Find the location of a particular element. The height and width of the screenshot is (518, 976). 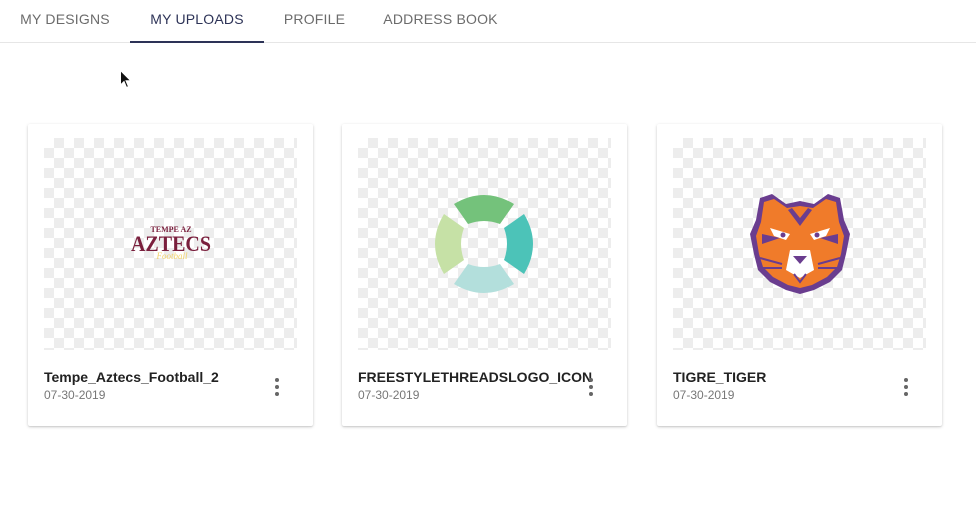

tab-label: PROFILE is located at coordinates (314, 19).